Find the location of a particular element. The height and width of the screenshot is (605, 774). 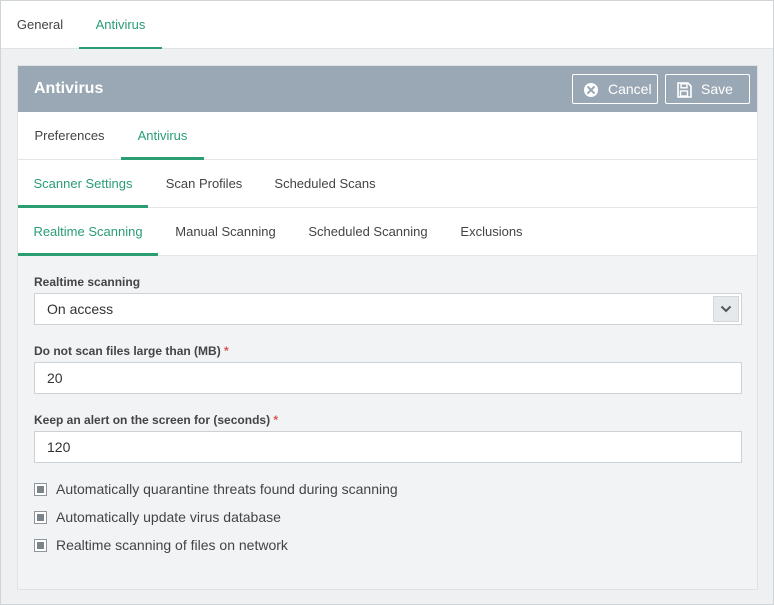

tab-exclusions: Exclusions is located at coordinates (491, 232).